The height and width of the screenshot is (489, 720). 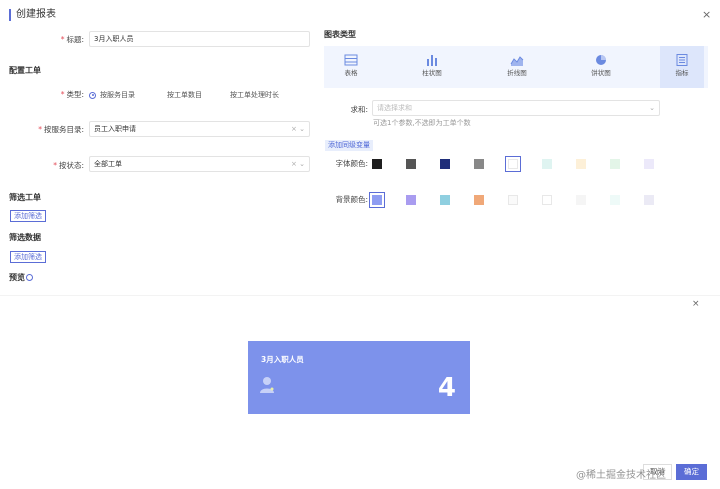 I want to click on chart-type-metric: 指标, so click(x=682, y=67).